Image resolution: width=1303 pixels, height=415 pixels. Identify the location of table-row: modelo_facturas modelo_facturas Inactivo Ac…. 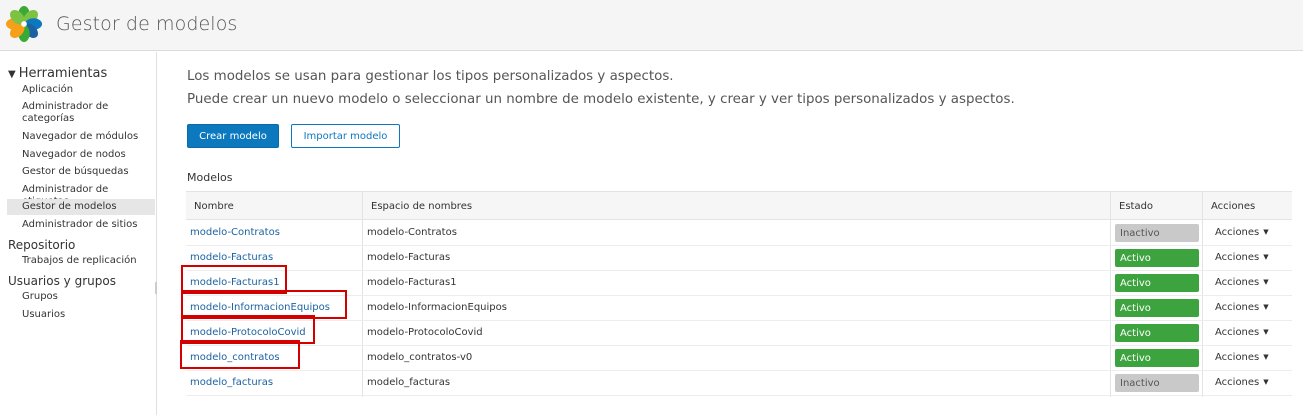
(739, 383).